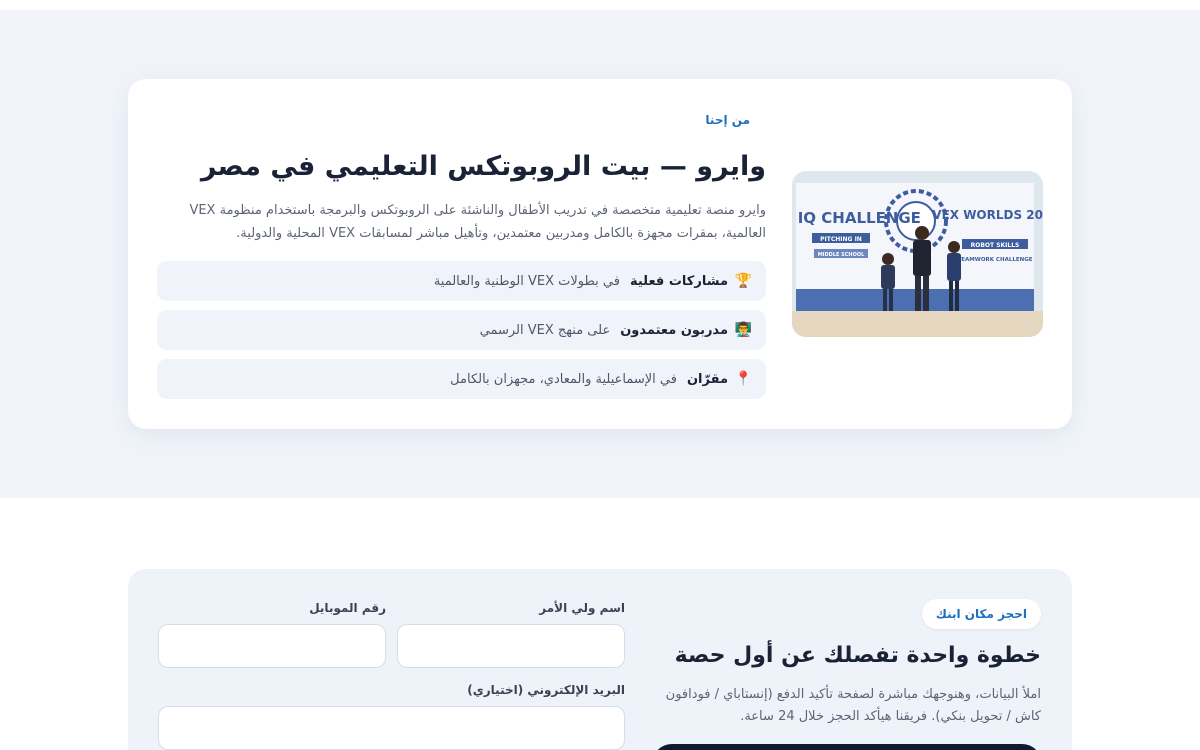  What do you see at coordinates (526, 281) in the screenshot?
I see `feature-text: في بطولات VEX الوطنية والعالمية` at bounding box center [526, 281].